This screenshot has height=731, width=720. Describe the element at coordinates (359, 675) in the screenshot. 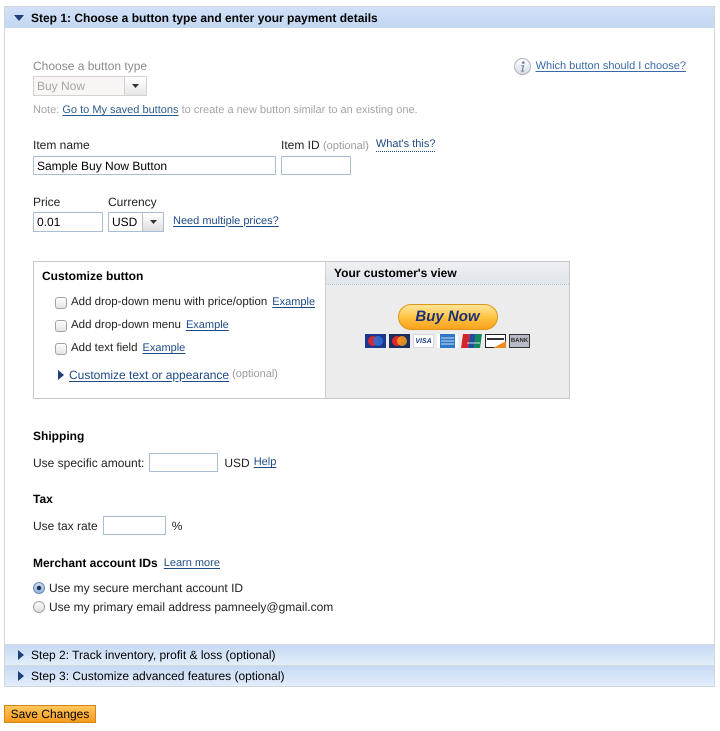

I see `step-header: Step 3: Customize advanced features (optional)` at that location.